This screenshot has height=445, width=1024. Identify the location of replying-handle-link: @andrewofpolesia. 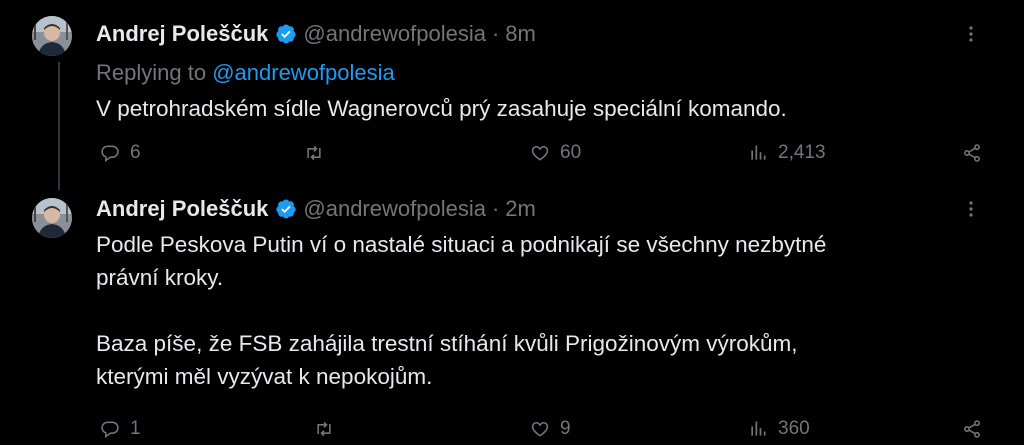
(303, 72).